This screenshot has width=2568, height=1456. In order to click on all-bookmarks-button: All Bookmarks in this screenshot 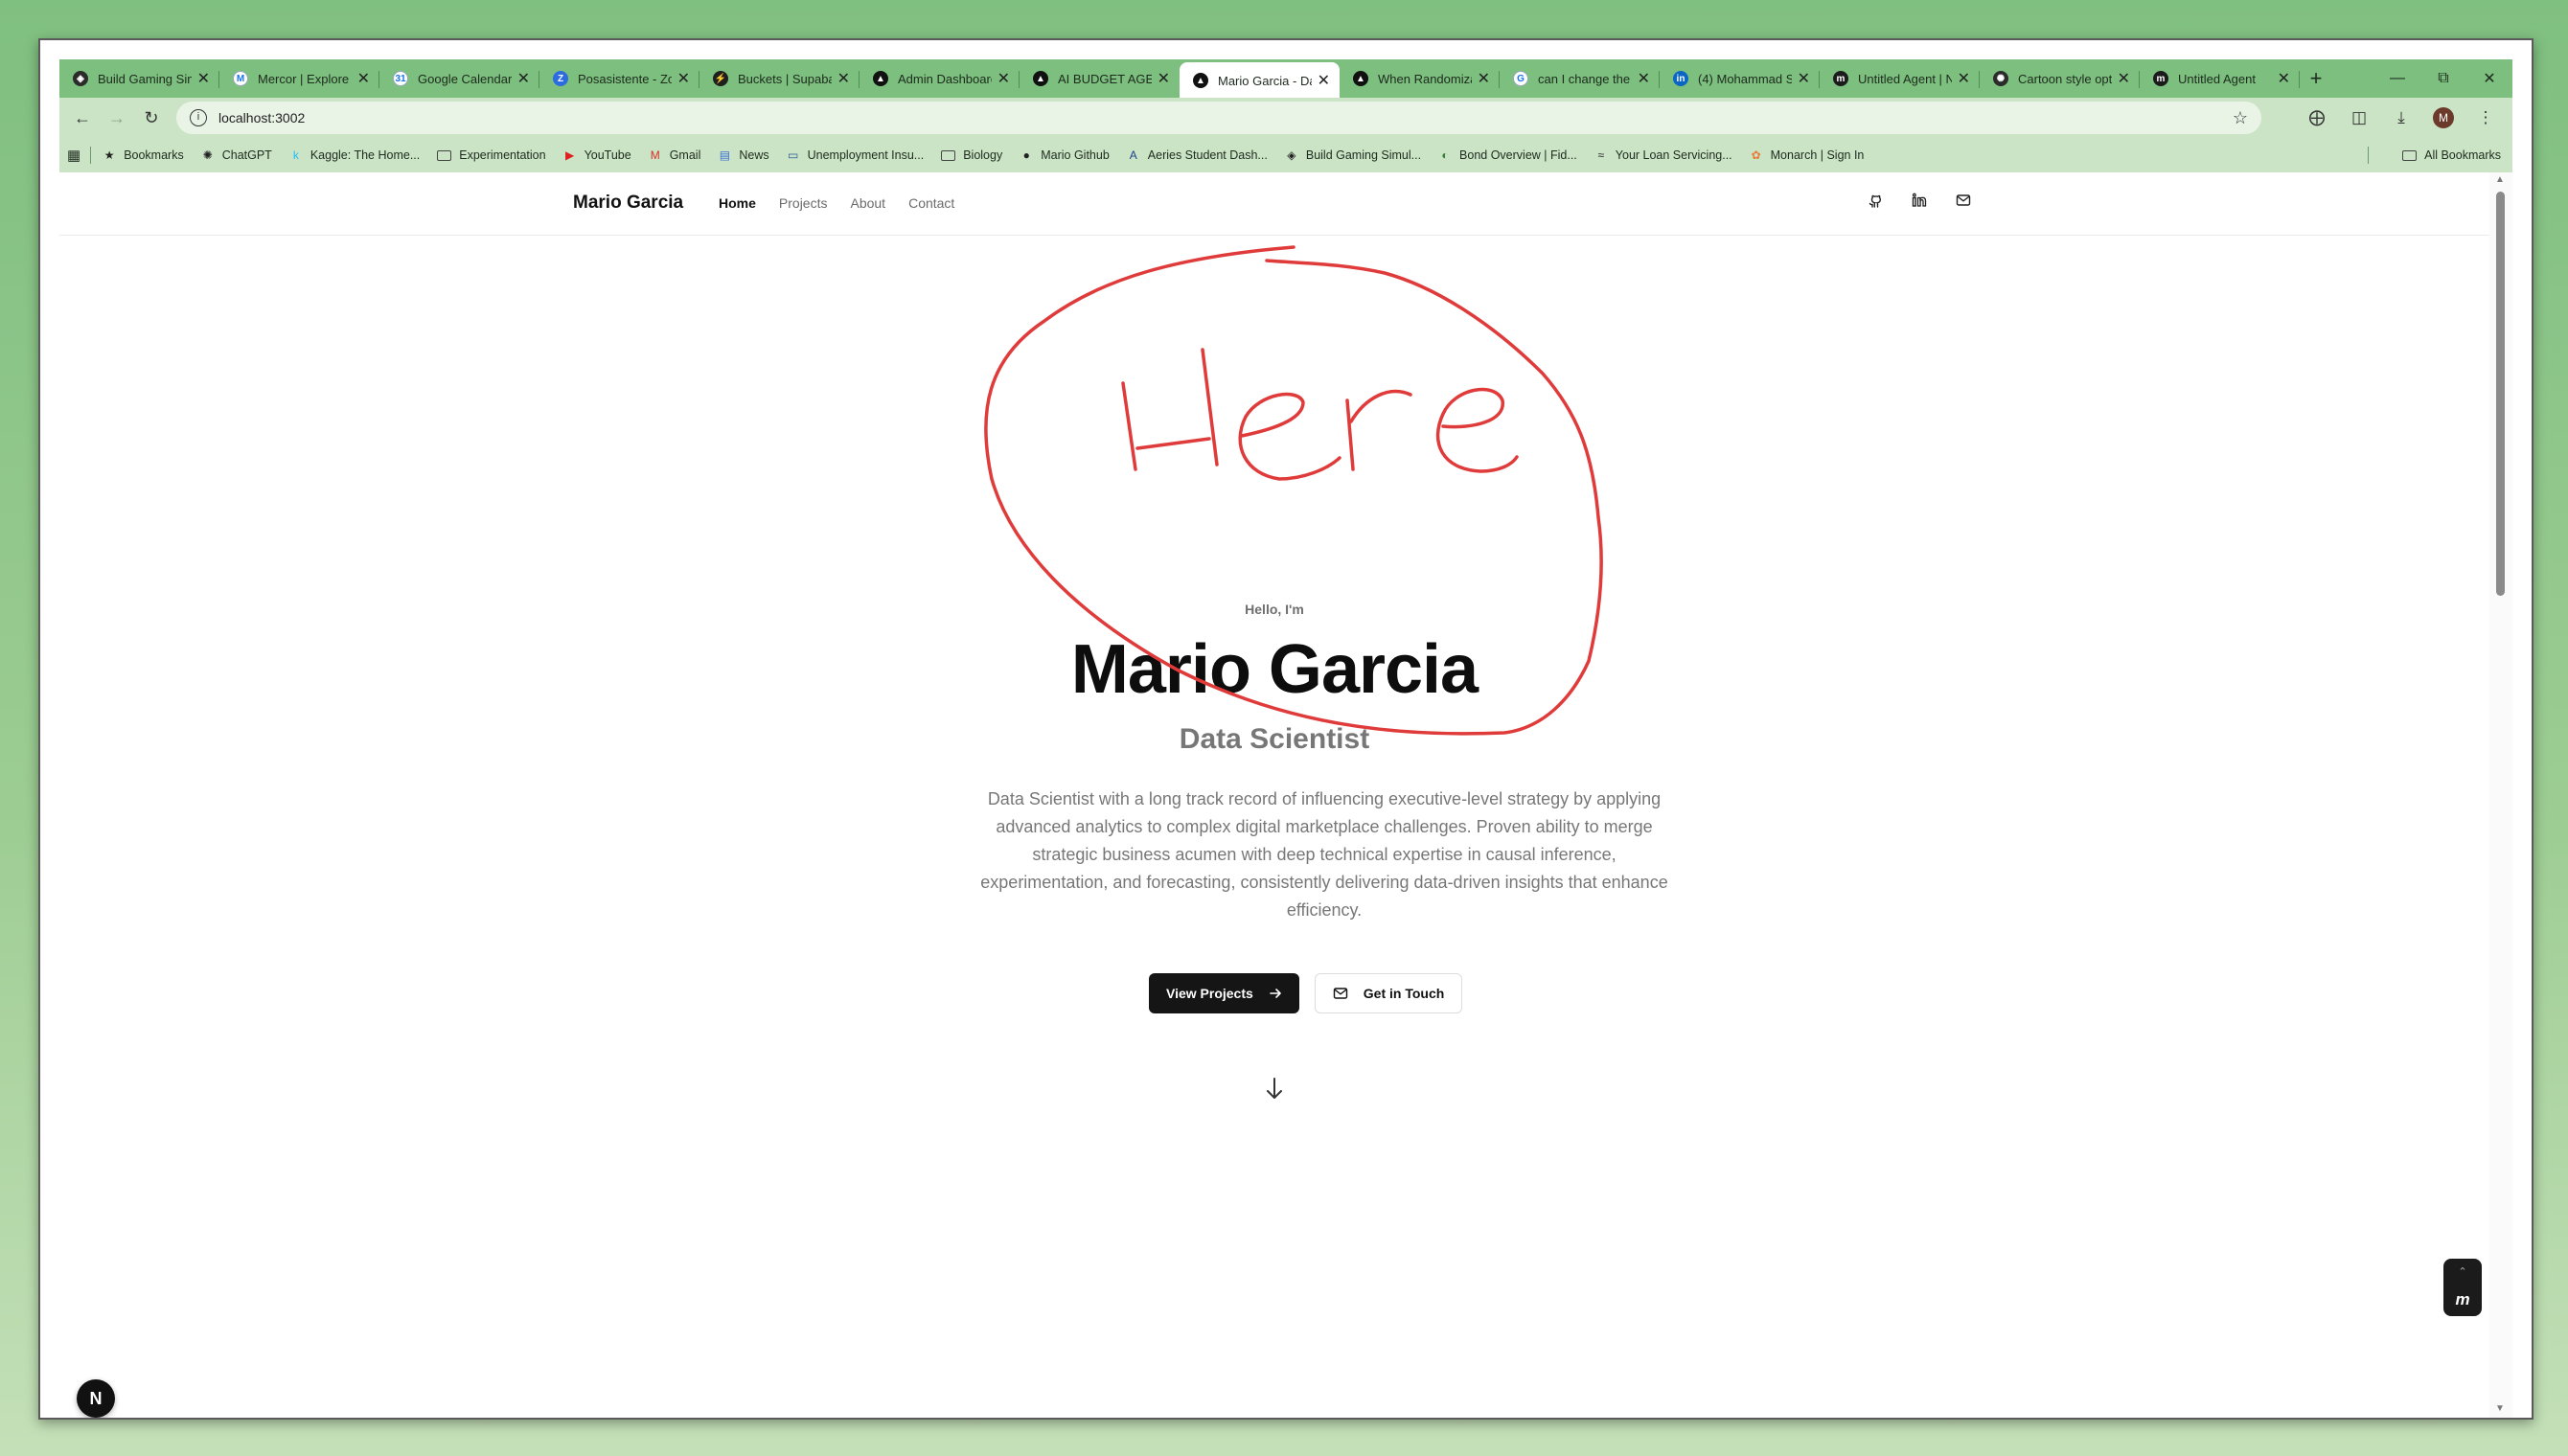, I will do `click(2451, 155)`.